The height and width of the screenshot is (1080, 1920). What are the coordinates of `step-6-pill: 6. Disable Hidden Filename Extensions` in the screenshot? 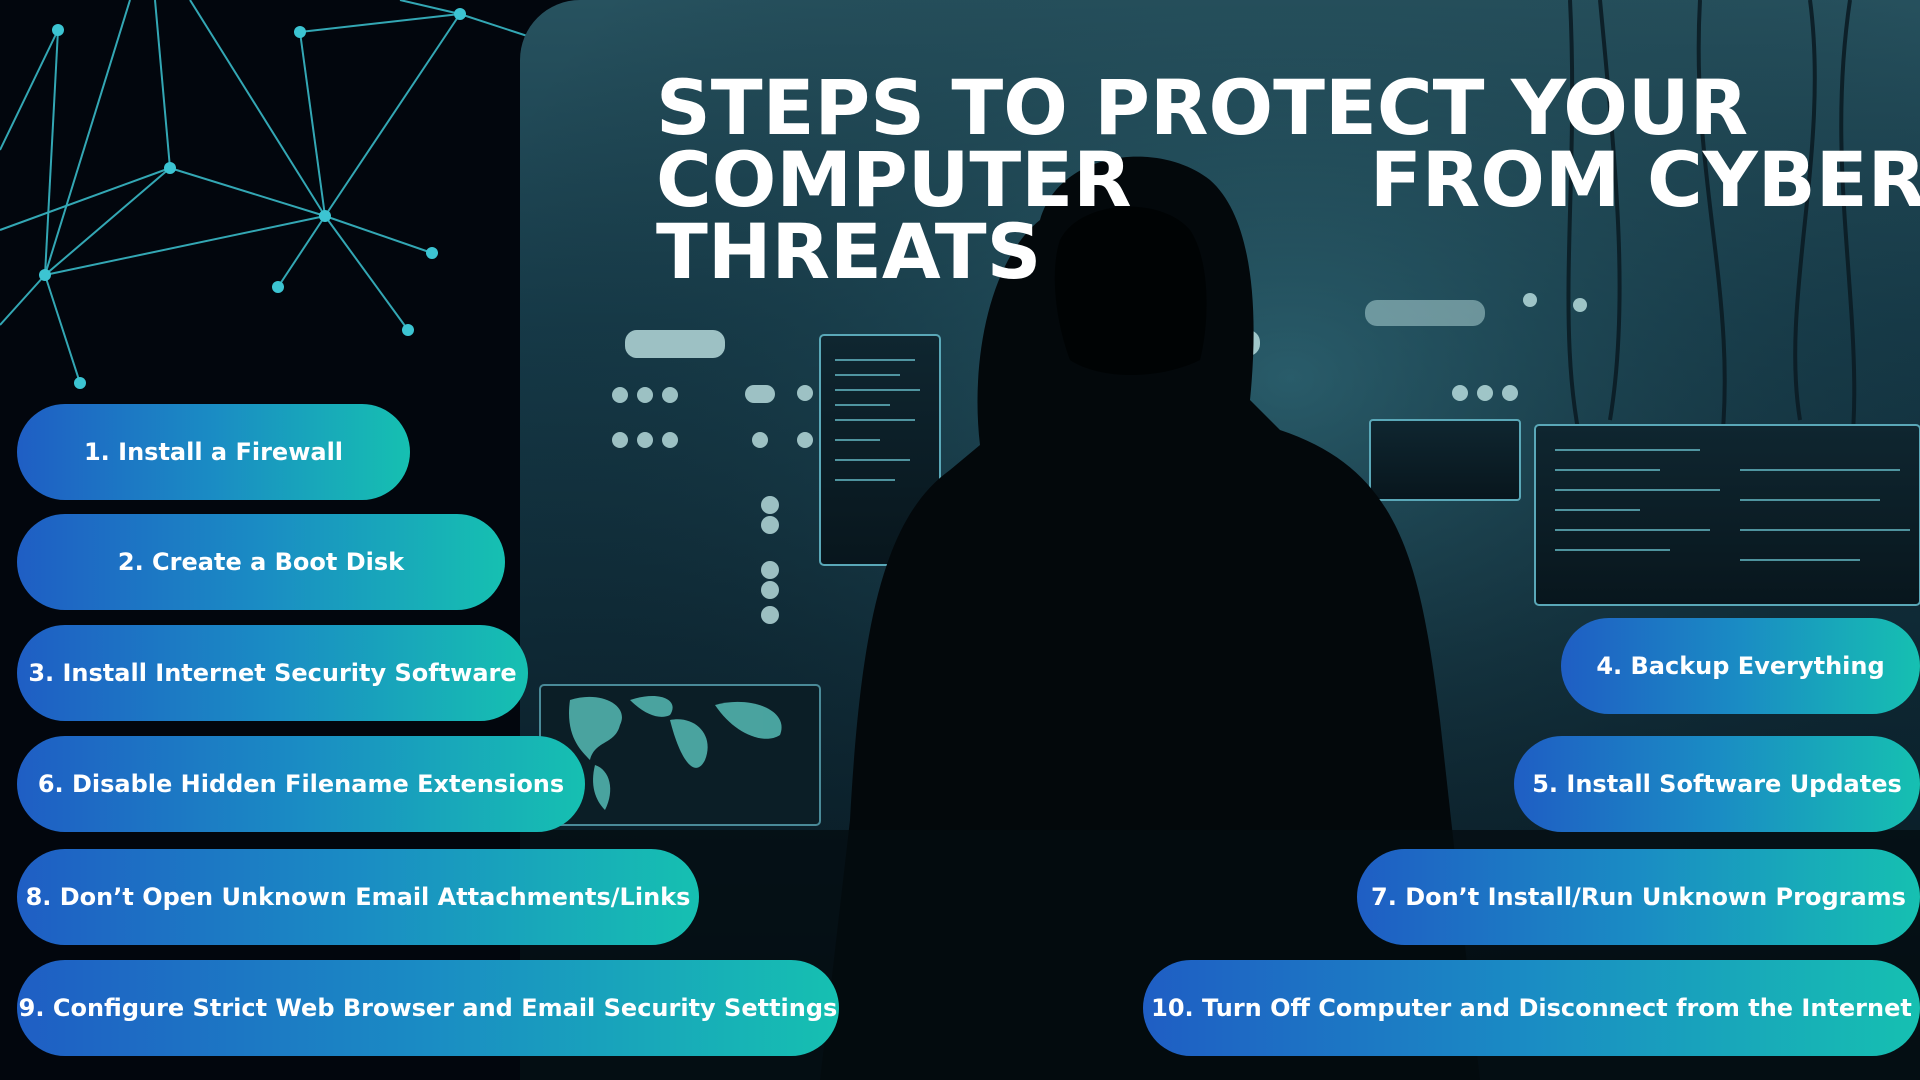 It's located at (301, 784).